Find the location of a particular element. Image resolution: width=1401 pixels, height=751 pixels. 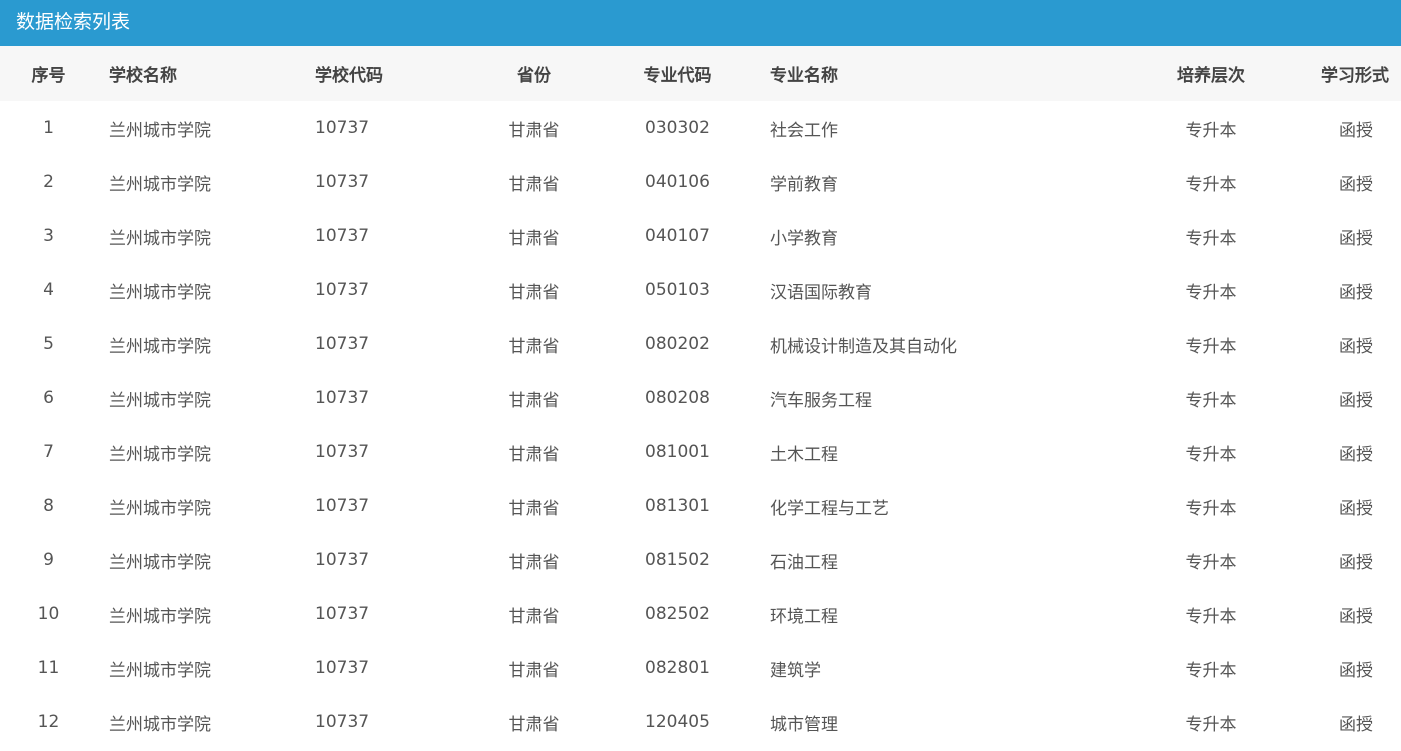

cell-major-name: 土木工程 is located at coordinates (804, 454).